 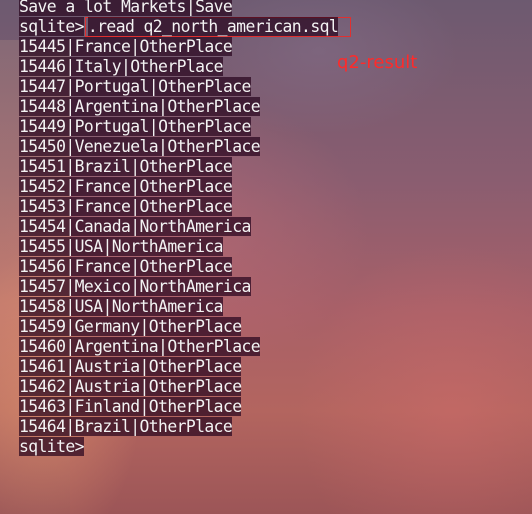 What do you see at coordinates (42, 426) in the screenshot?
I see `row-id: 15464` at bounding box center [42, 426].